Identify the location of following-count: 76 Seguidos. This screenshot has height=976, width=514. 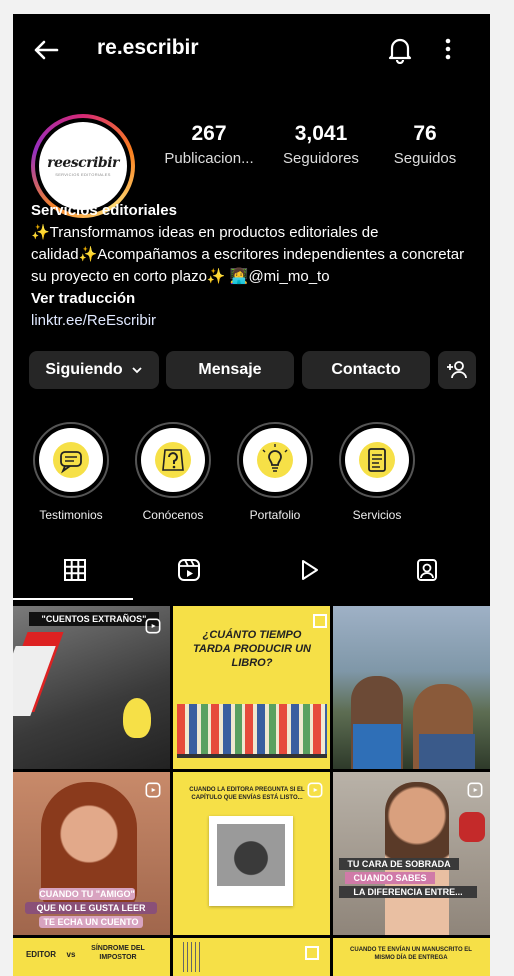
(425, 144).